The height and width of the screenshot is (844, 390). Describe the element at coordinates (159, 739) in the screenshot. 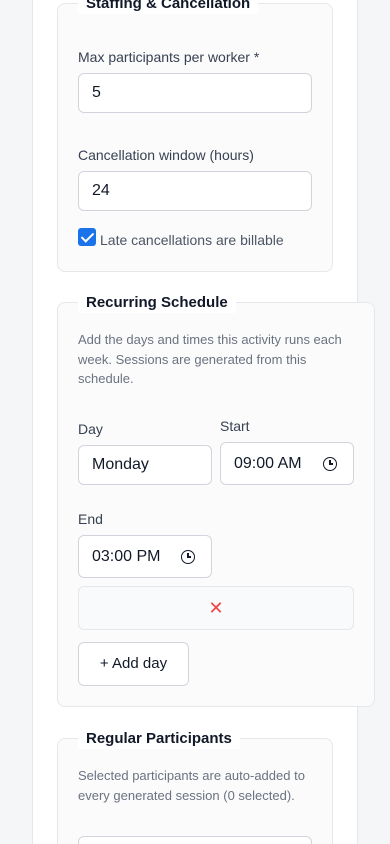

I see `participants-section-title: Regular Participants` at that location.